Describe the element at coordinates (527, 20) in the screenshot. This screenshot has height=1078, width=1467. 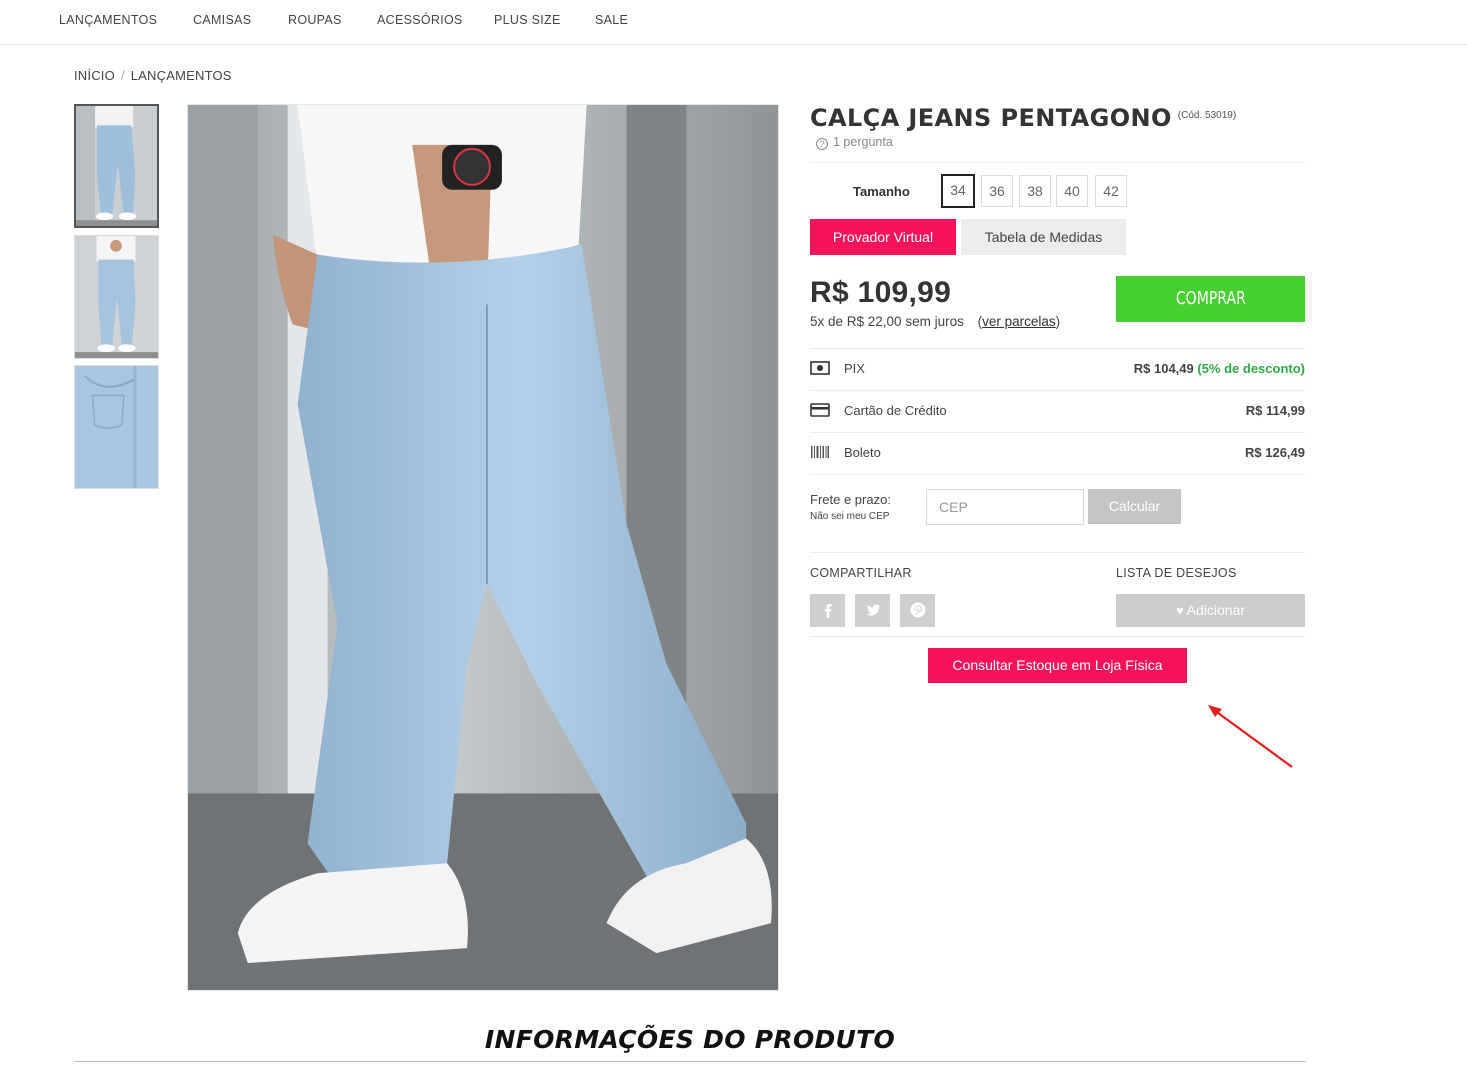
I see `nav-item-plus-size: PLUS SIZE` at that location.